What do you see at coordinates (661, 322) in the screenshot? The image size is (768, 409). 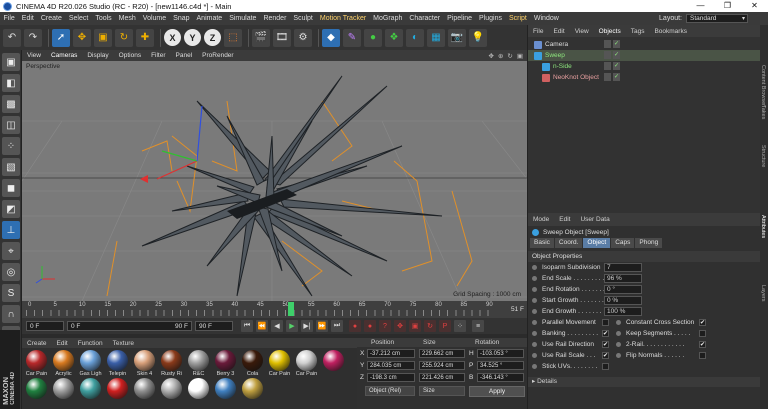 I see `checkbox-row: Constant Cross Section ✔` at bounding box center [661, 322].